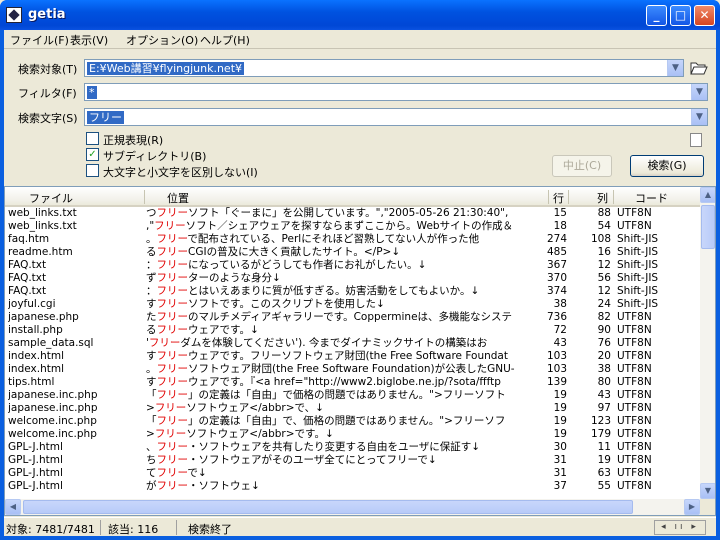  What do you see at coordinates (656, 15) in the screenshot?
I see `minimize-button: _` at bounding box center [656, 15].